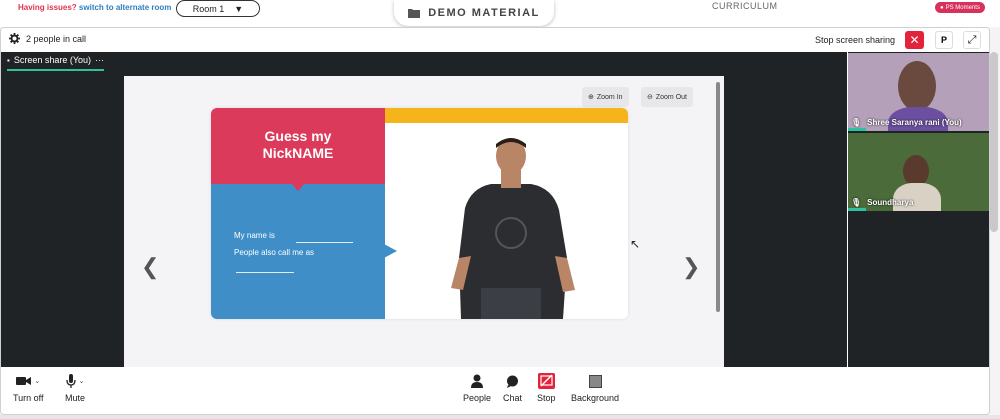 This screenshot has width=1000, height=419. What do you see at coordinates (28, 398) in the screenshot?
I see `turn-off-label: Turn off` at bounding box center [28, 398].